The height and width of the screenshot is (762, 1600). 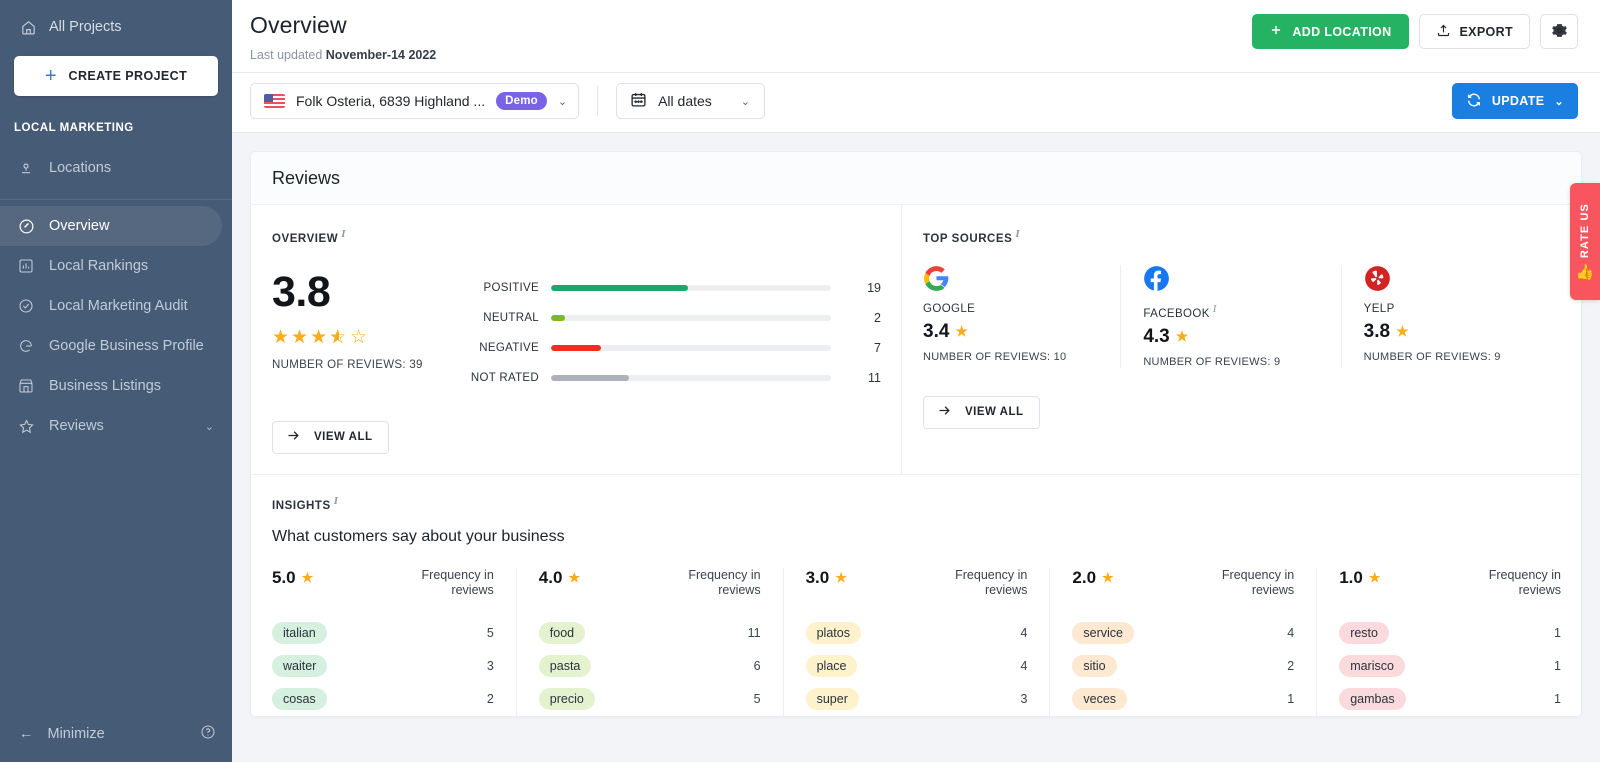 I want to click on google-g-icon, so click(x=936, y=278).